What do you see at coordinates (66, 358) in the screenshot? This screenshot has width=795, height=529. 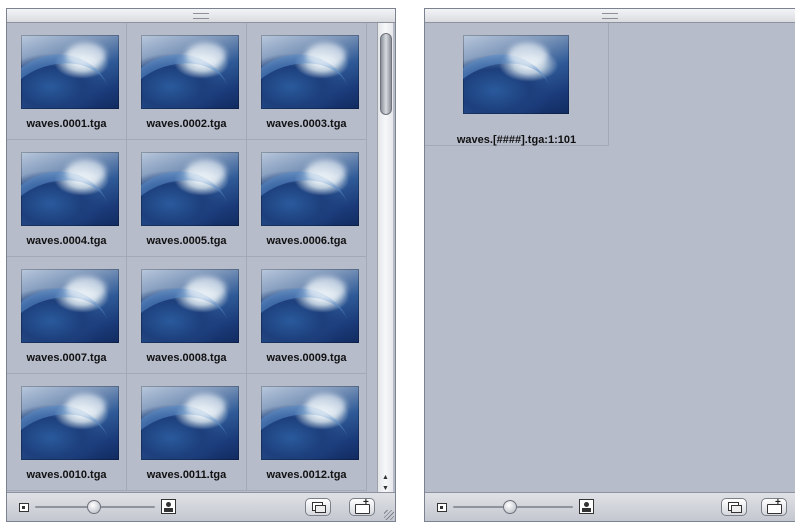 I see `thumbnail-label: waves.0007.tga` at bounding box center [66, 358].